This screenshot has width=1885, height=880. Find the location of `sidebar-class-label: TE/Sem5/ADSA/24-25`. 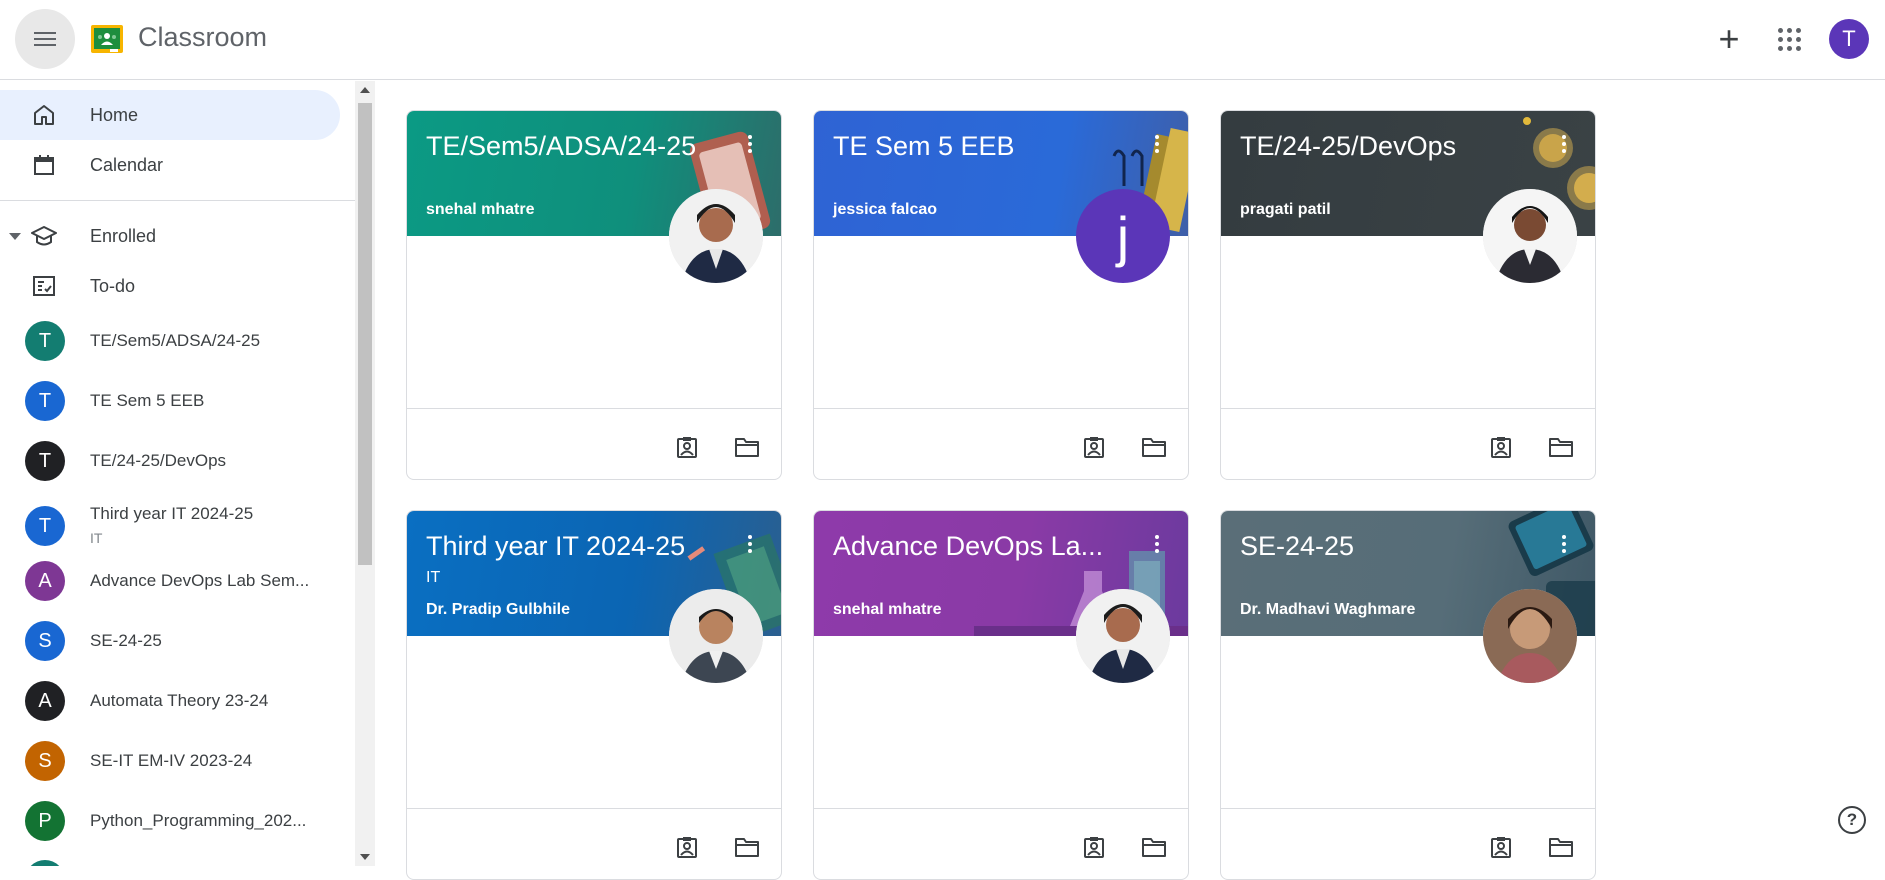

sidebar-class-label: TE/Sem5/ADSA/24-25 is located at coordinates (175, 340).